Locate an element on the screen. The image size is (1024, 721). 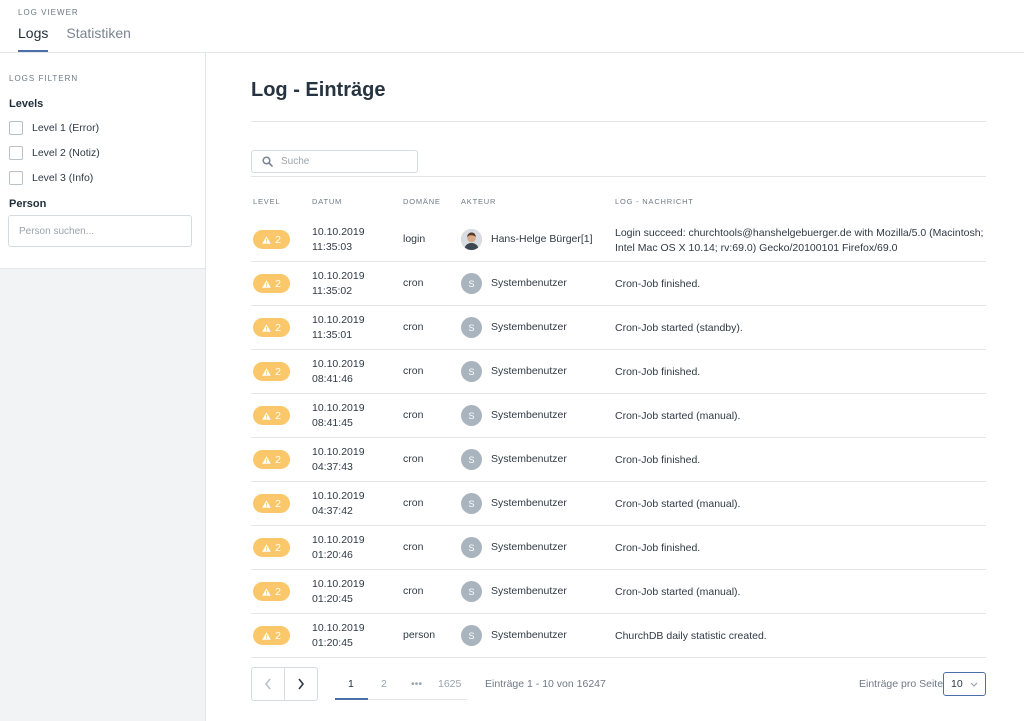
log-message: Cron-Job started (manual). is located at coordinates (678, 592).